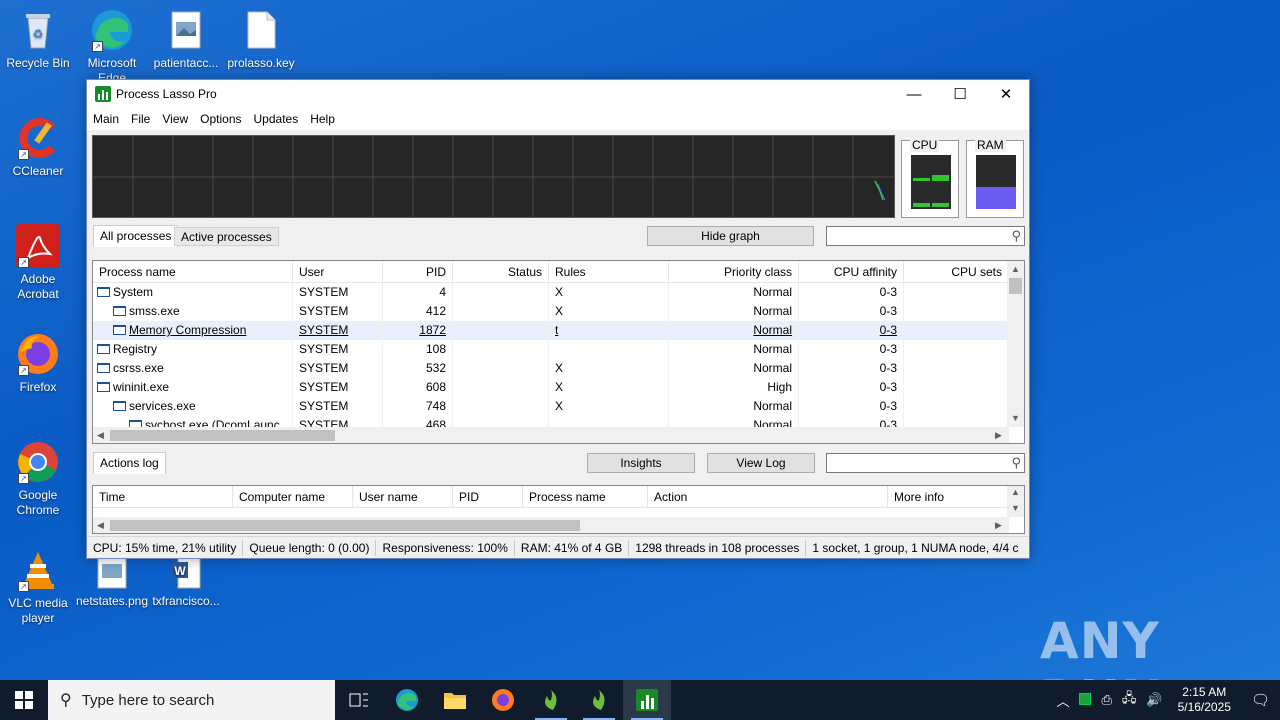 The height and width of the screenshot is (720, 1280). I want to click on menu-view: View, so click(175, 119).